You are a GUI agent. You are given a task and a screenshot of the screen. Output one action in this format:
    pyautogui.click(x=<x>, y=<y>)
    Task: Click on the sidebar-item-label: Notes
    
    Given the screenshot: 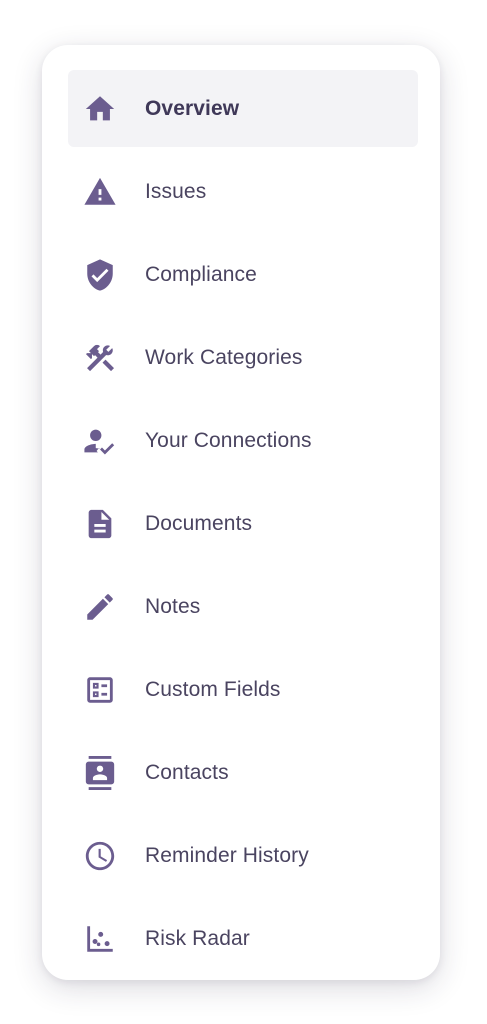 What is the action you would take?
    pyautogui.click(x=173, y=606)
    